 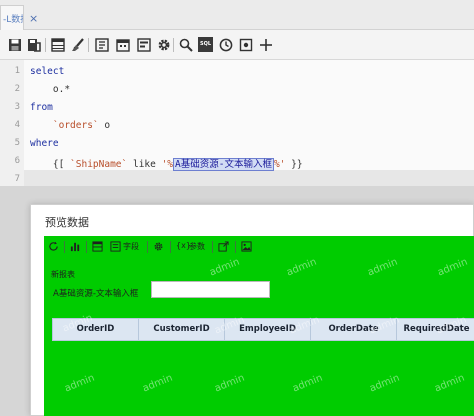 What do you see at coordinates (96, 294) in the screenshot?
I see `param-field-label: A基础资源-文本输入框` at bounding box center [96, 294].